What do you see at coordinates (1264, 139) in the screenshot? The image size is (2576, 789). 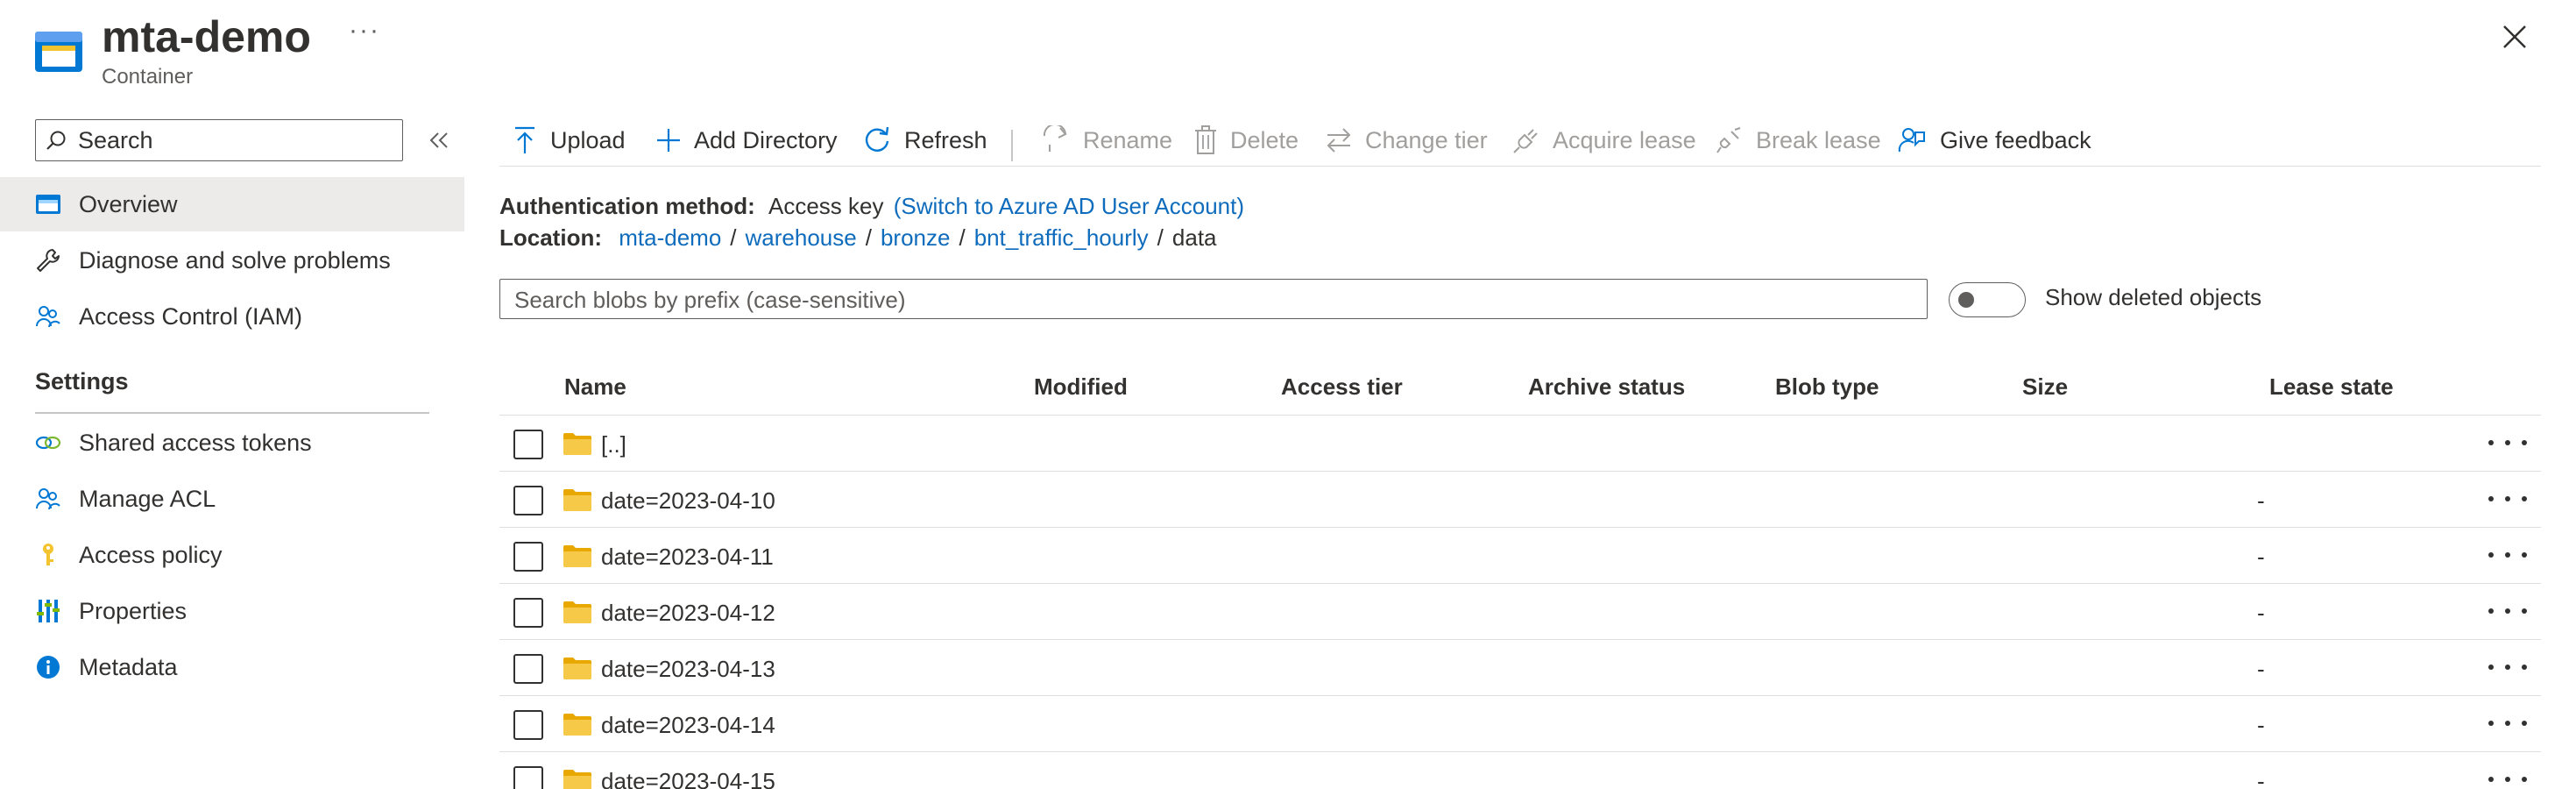 I see `delete-label: Delete` at bounding box center [1264, 139].